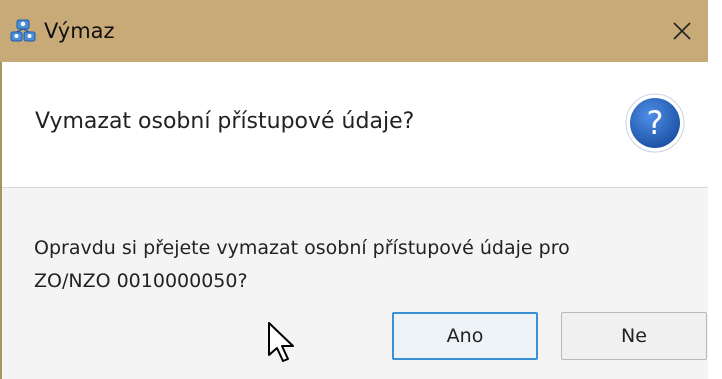 The width and height of the screenshot is (722, 379). I want to click on question-glyph: ?, so click(655, 123).